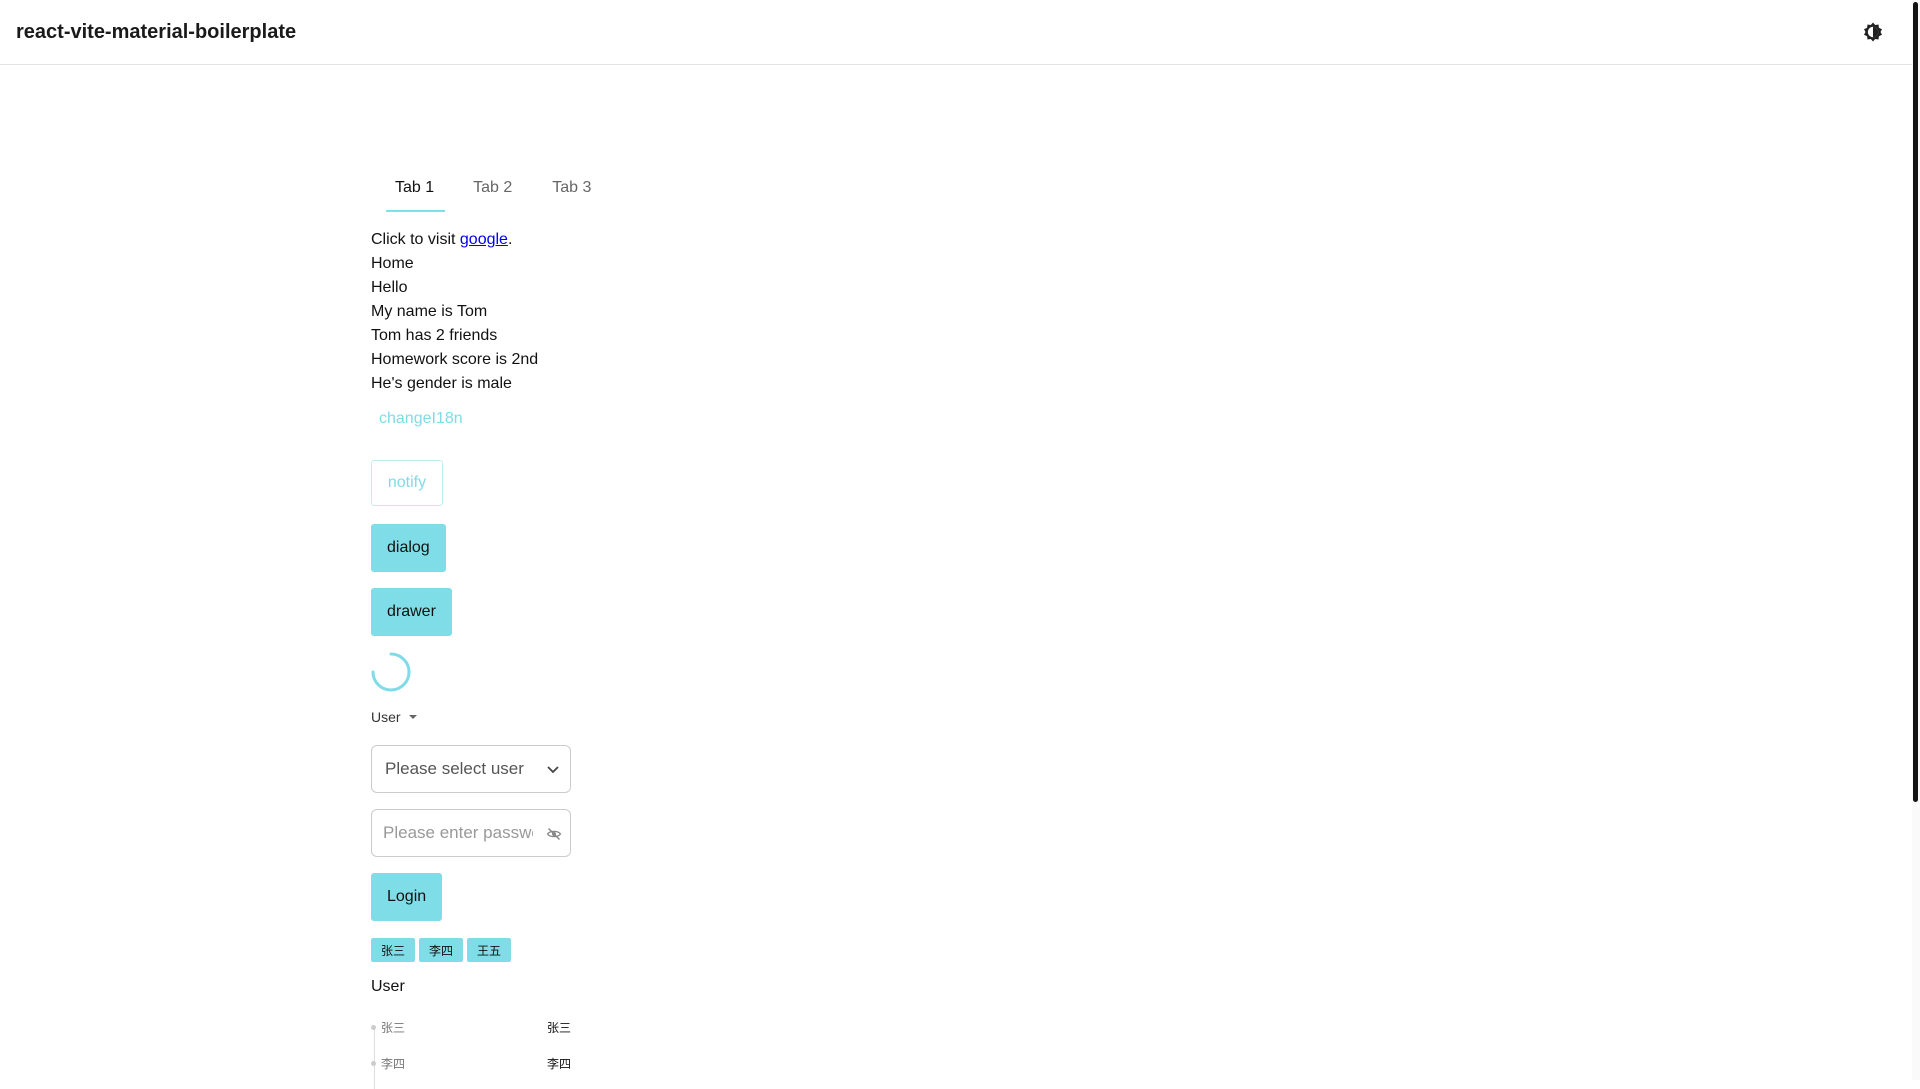 The image size is (1920, 1089). Describe the element at coordinates (488, 188) in the screenshot. I see `tab-2: Tab 2` at that location.